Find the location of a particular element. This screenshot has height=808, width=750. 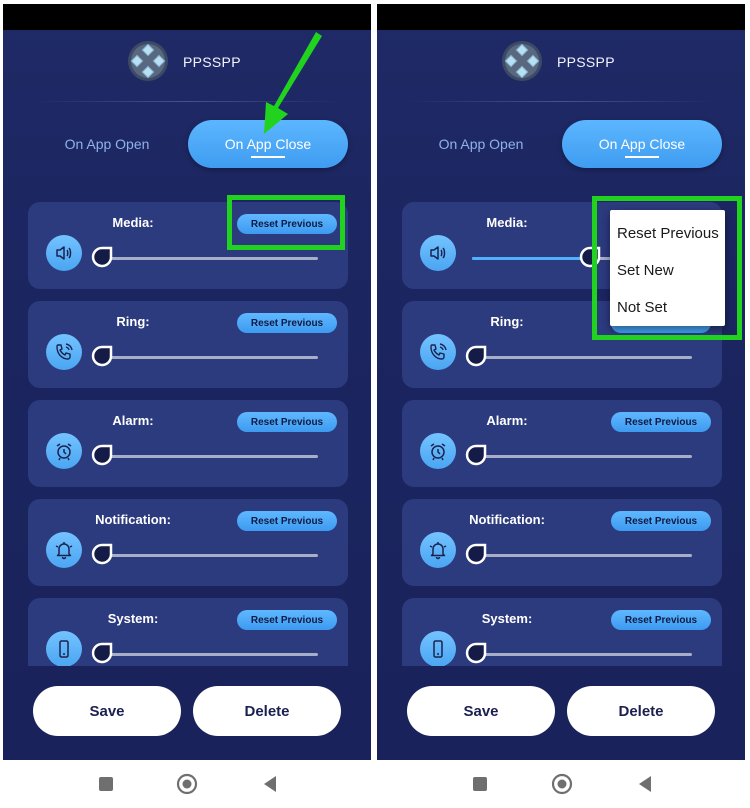

highlight-box-dropdown is located at coordinates (667, 268).